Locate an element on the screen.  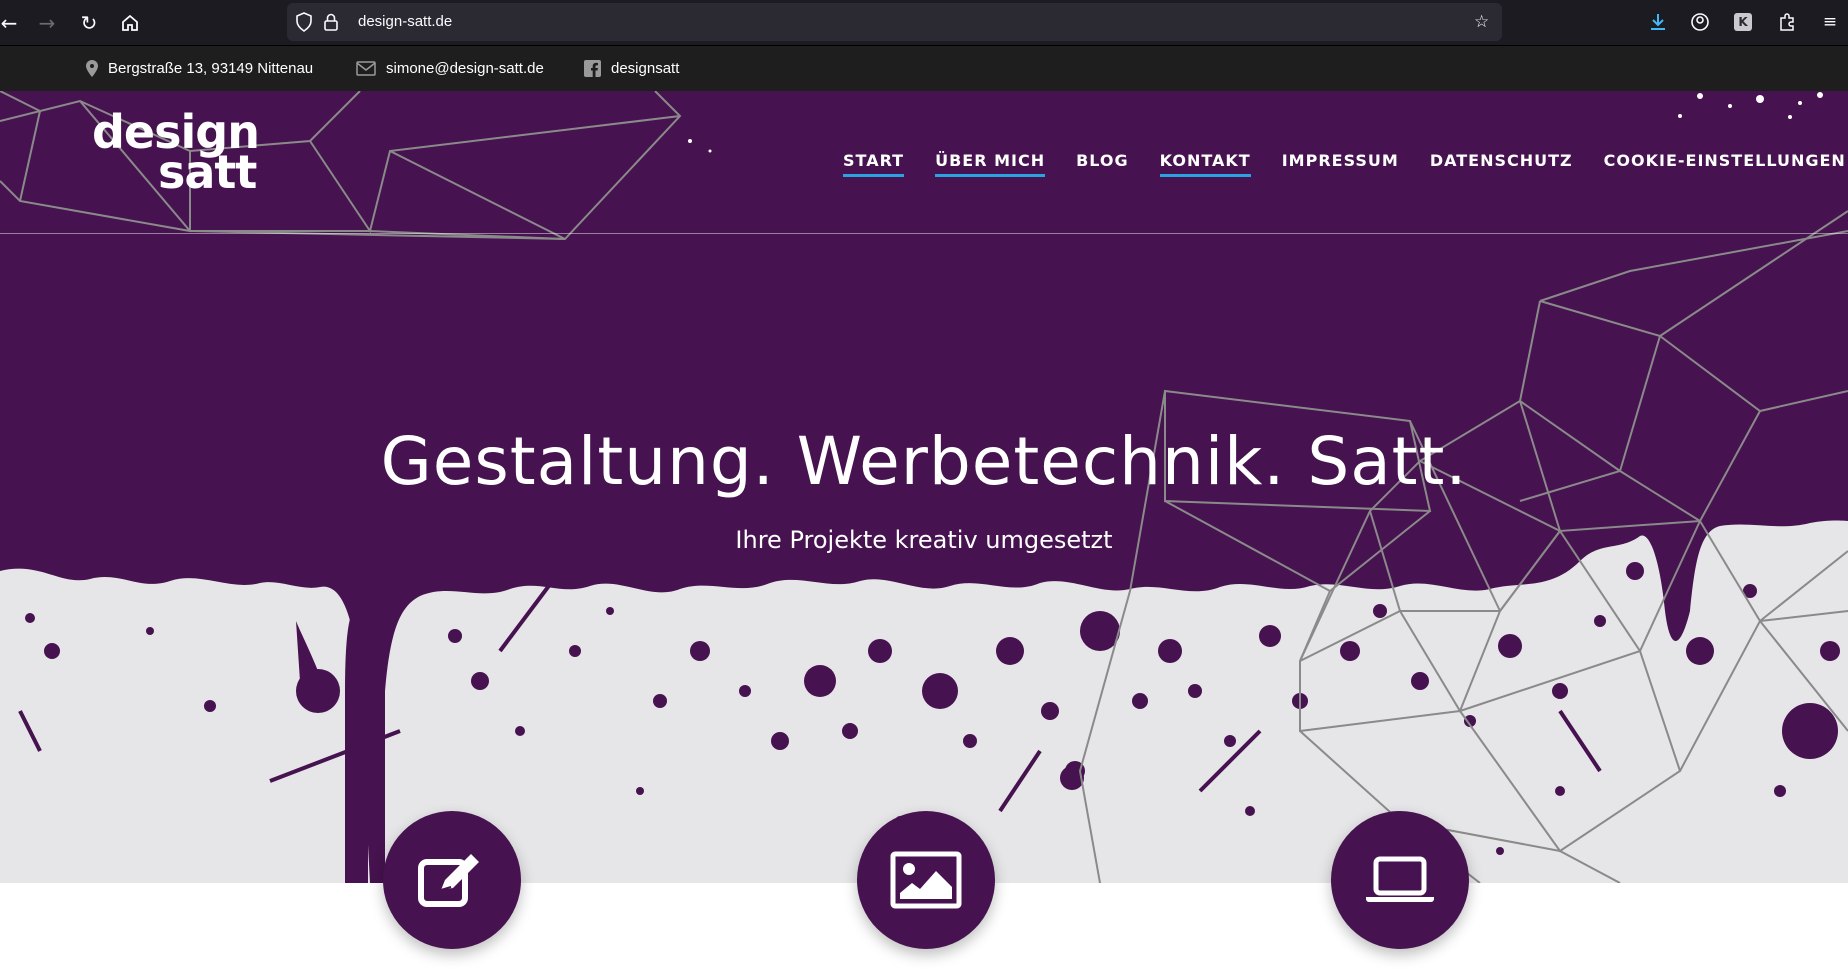
extension-k-icon: K is located at coordinates (1743, 22).